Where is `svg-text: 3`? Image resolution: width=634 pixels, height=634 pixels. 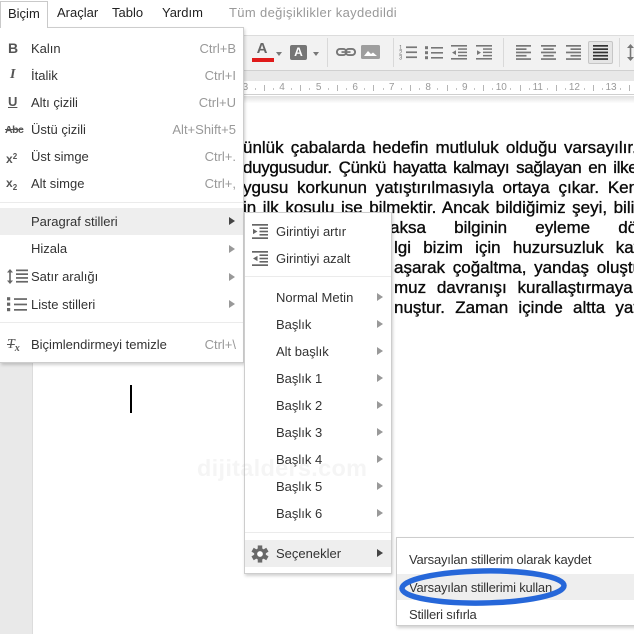 svg-text: 3 is located at coordinates (401, 57).